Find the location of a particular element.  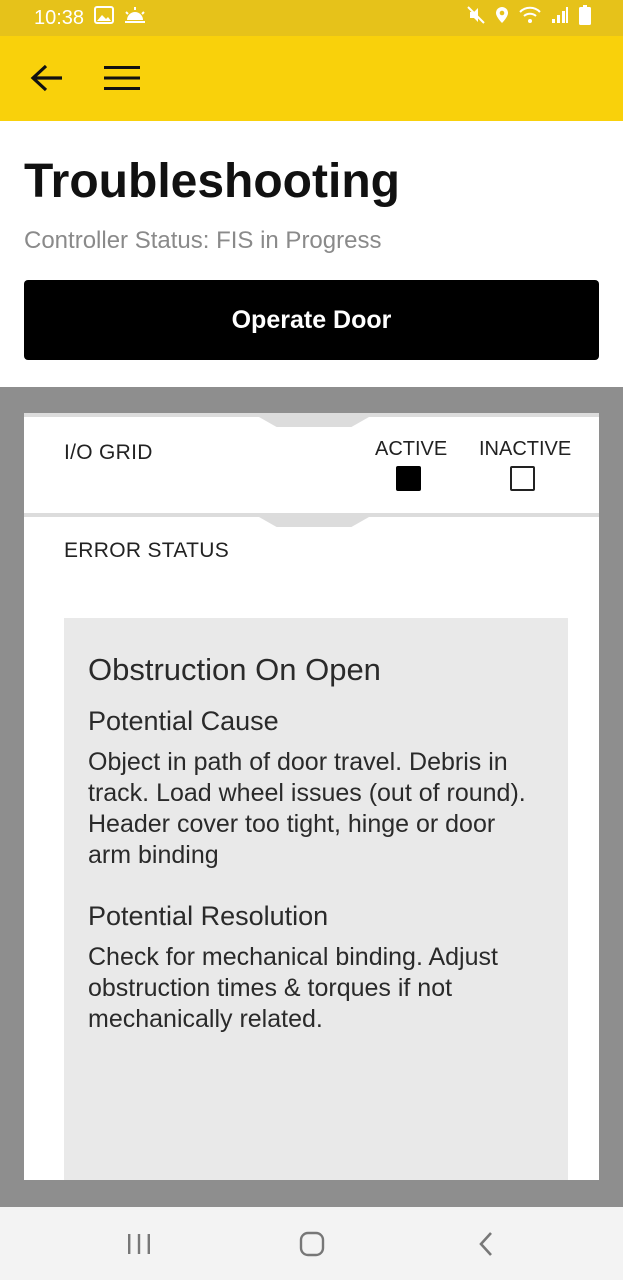

status-bar: 10:38 is located at coordinates (311, 18).